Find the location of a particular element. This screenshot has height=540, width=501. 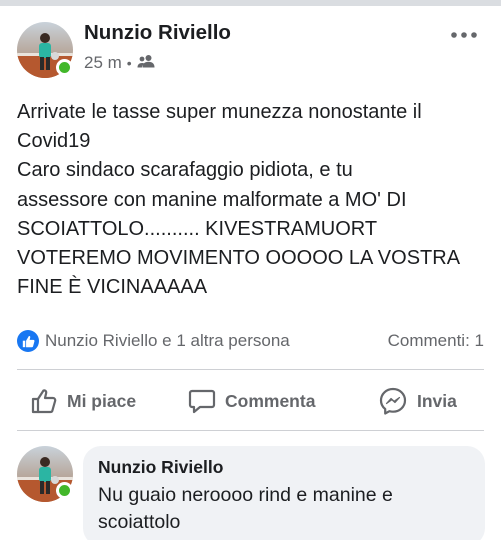

action-bar: Mi piace Commenta Invia is located at coordinates (250, 400).